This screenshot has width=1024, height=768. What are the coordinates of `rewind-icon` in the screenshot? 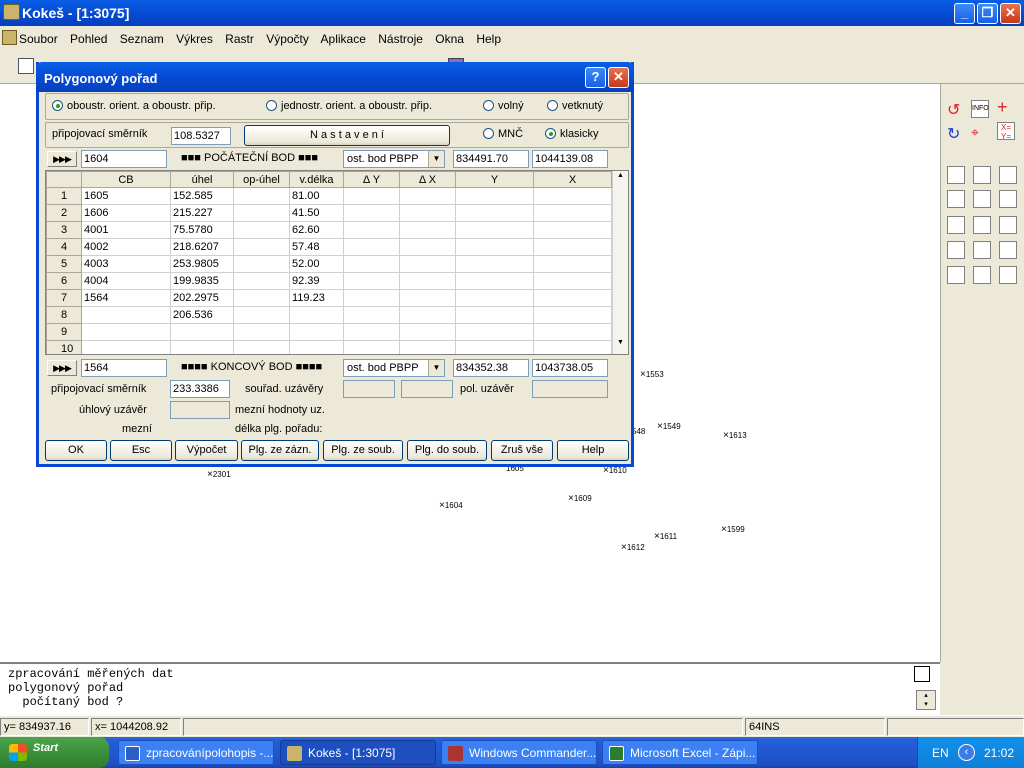 It's located at (956, 275).